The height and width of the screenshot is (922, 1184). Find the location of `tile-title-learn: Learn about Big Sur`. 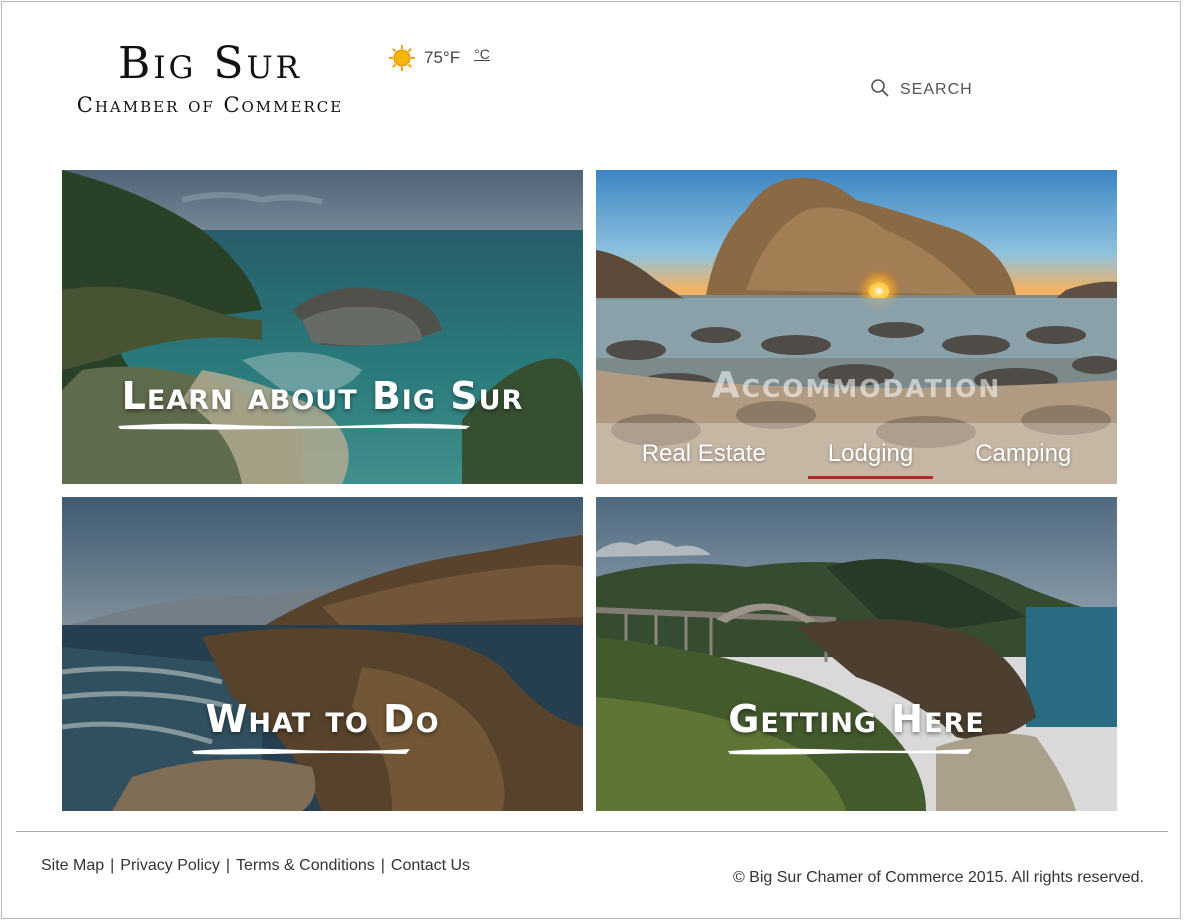

tile-title-learn: Learn about Big Sur is located at coordinates (322, 396).